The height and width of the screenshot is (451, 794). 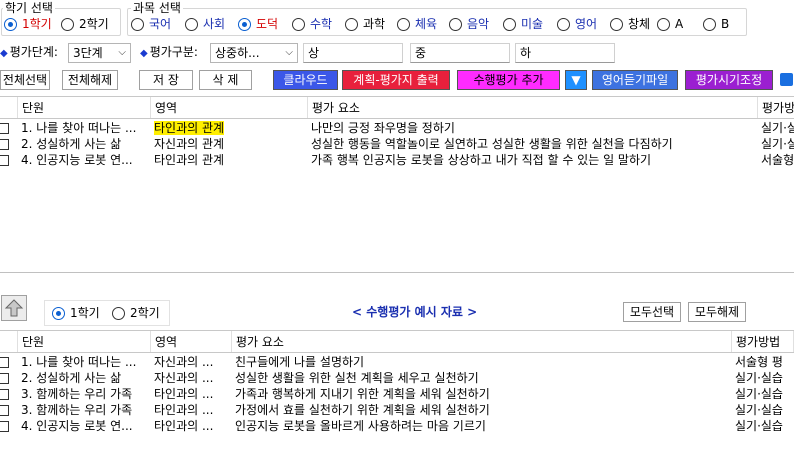 What do you see at coordinates (383, 128) in the screenshot?
I see `cell-element: 나만의 긍정 좌우명을 정하기` at bounding box center [383, 128].